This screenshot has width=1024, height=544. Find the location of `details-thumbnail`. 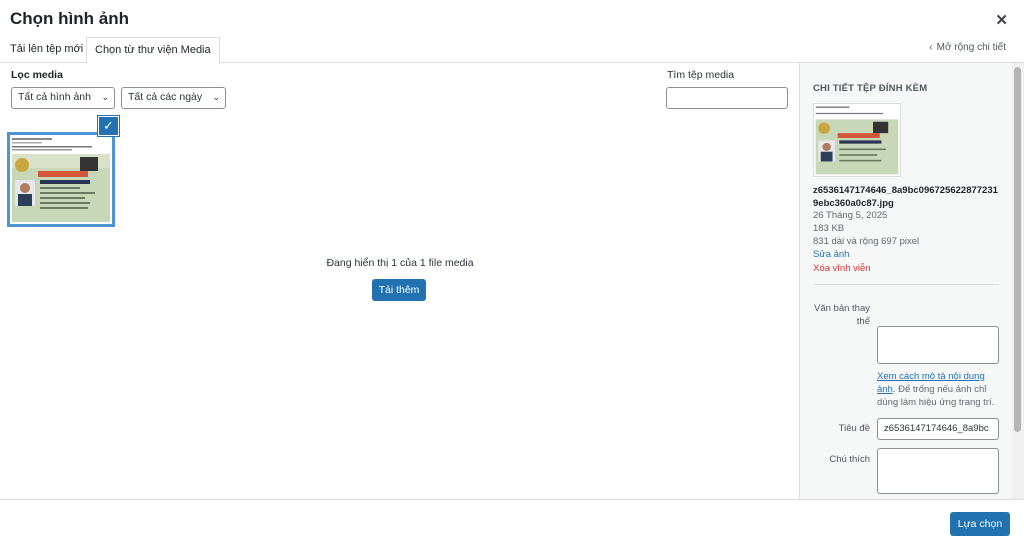

details-thumbnail is located at coordinates (857, 140).